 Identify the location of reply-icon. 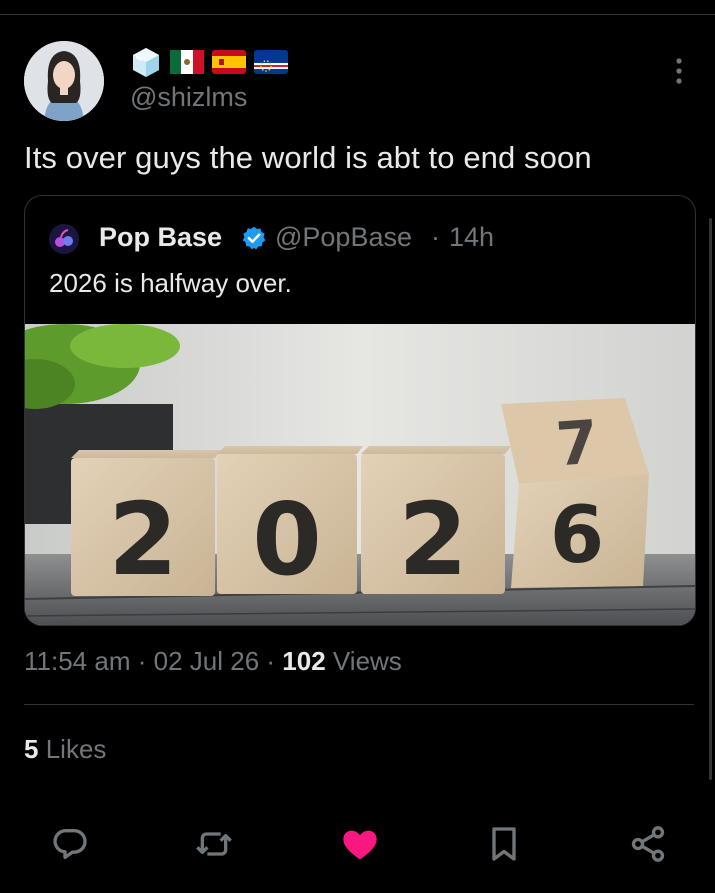
(70, 844).